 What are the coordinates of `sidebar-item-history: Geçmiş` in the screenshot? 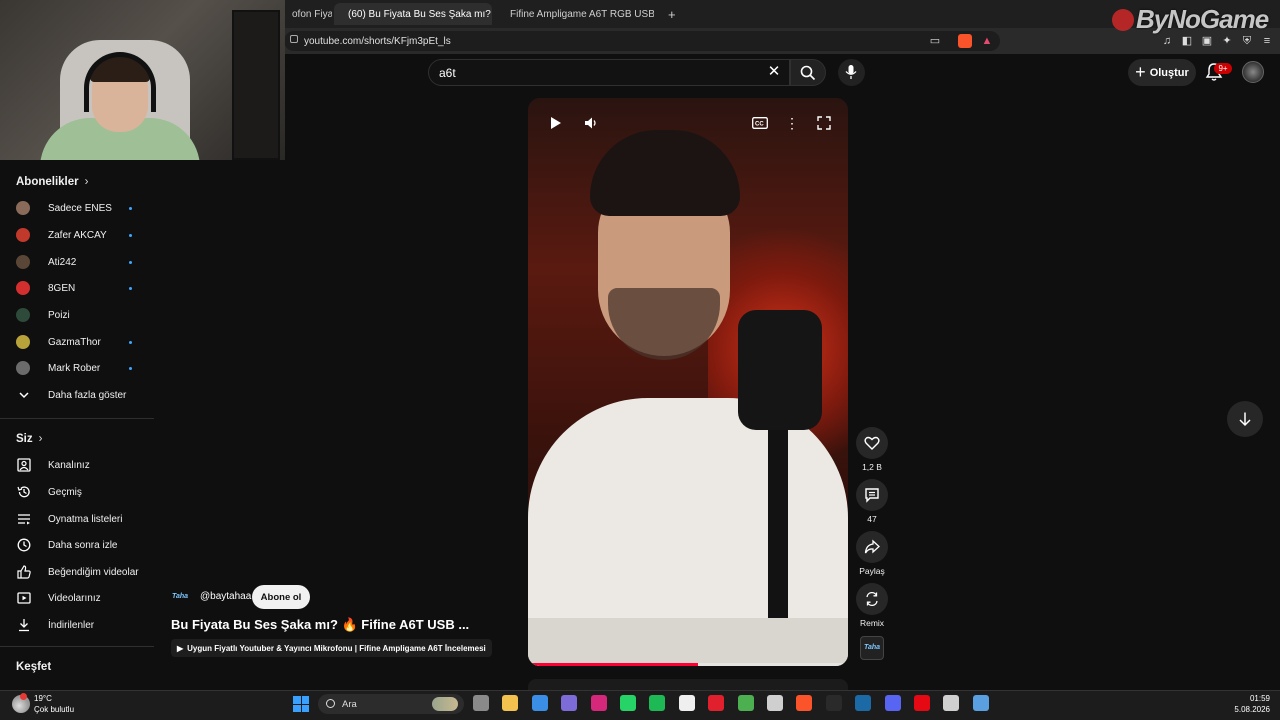 It's located at (81, 492).